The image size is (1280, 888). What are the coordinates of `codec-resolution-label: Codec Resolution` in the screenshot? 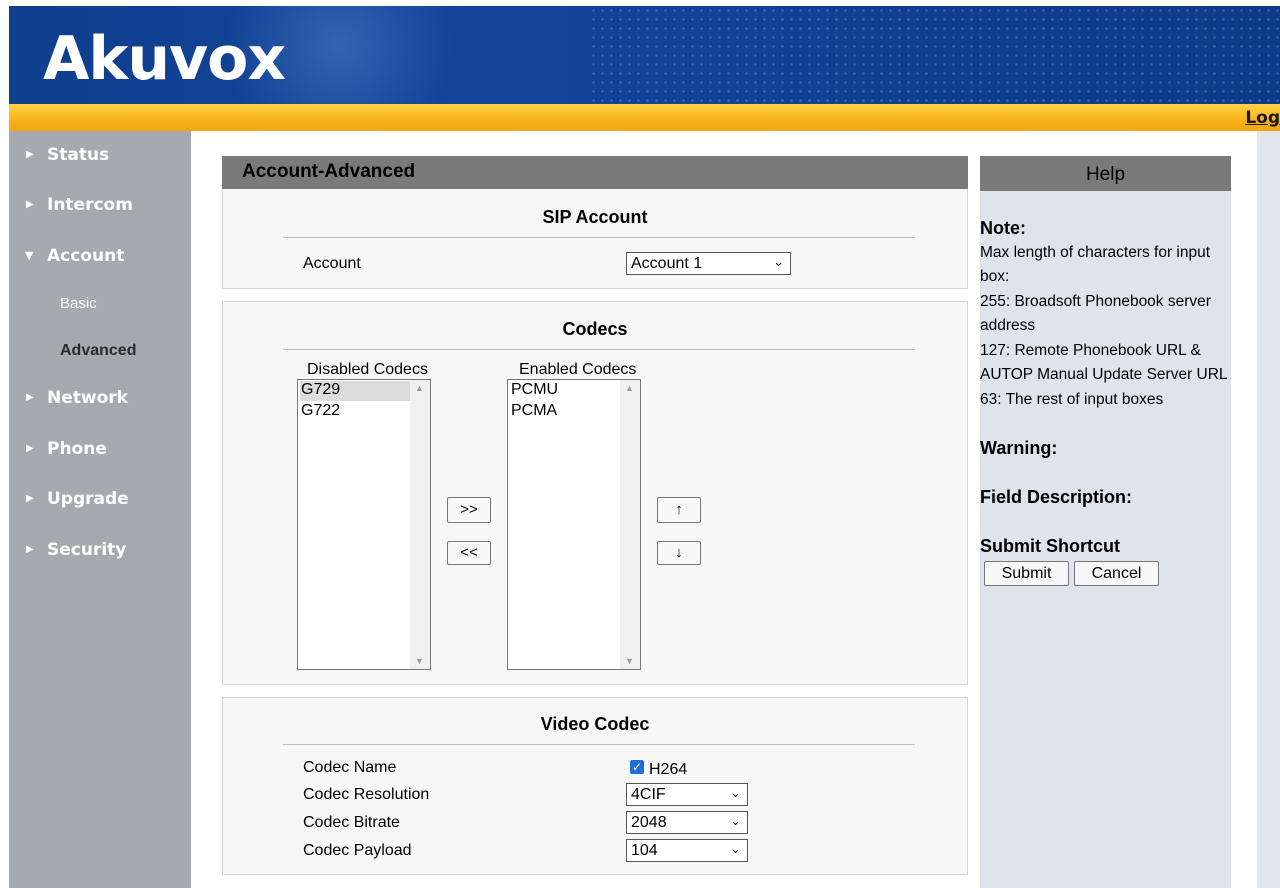 It's located at (366, 794).